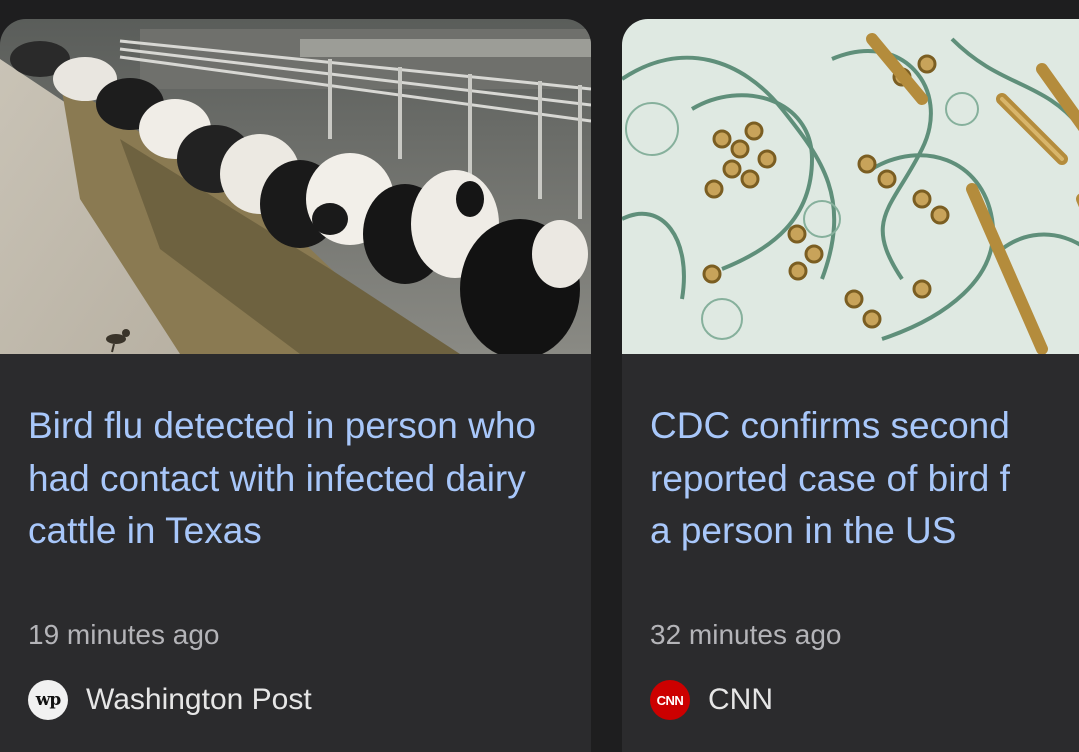  I want to click on article-source: wp Washington Post, so click(170, 700).